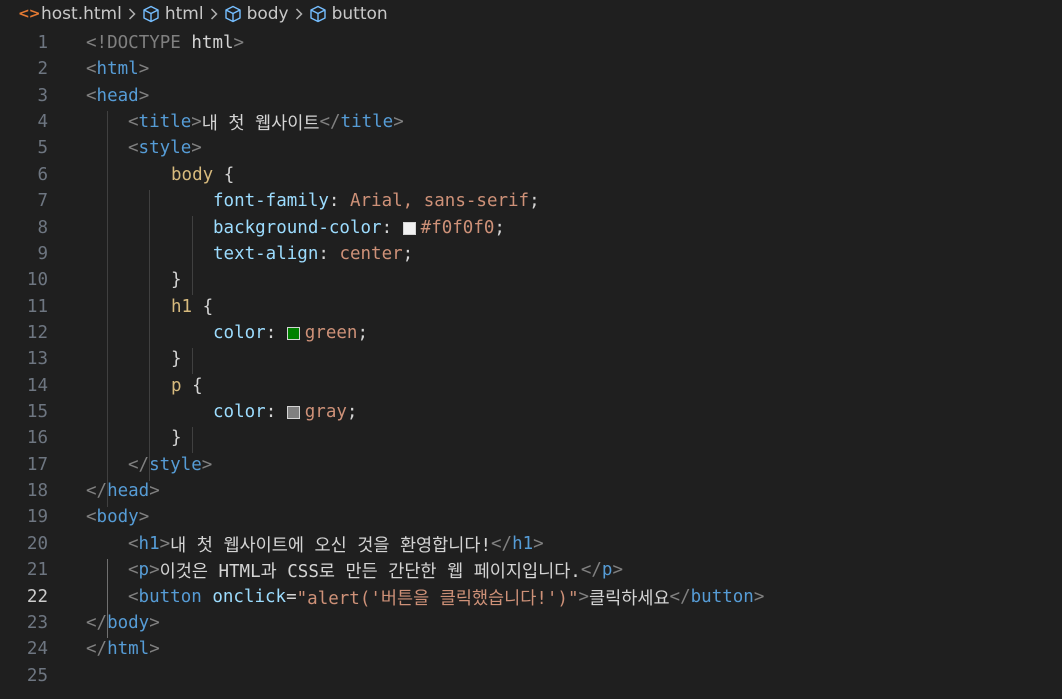 The image size is (1062, 699). Describe the element at coordinates (531, 465) in the screenshot. I see `code-line: 17 </style >` at that location.